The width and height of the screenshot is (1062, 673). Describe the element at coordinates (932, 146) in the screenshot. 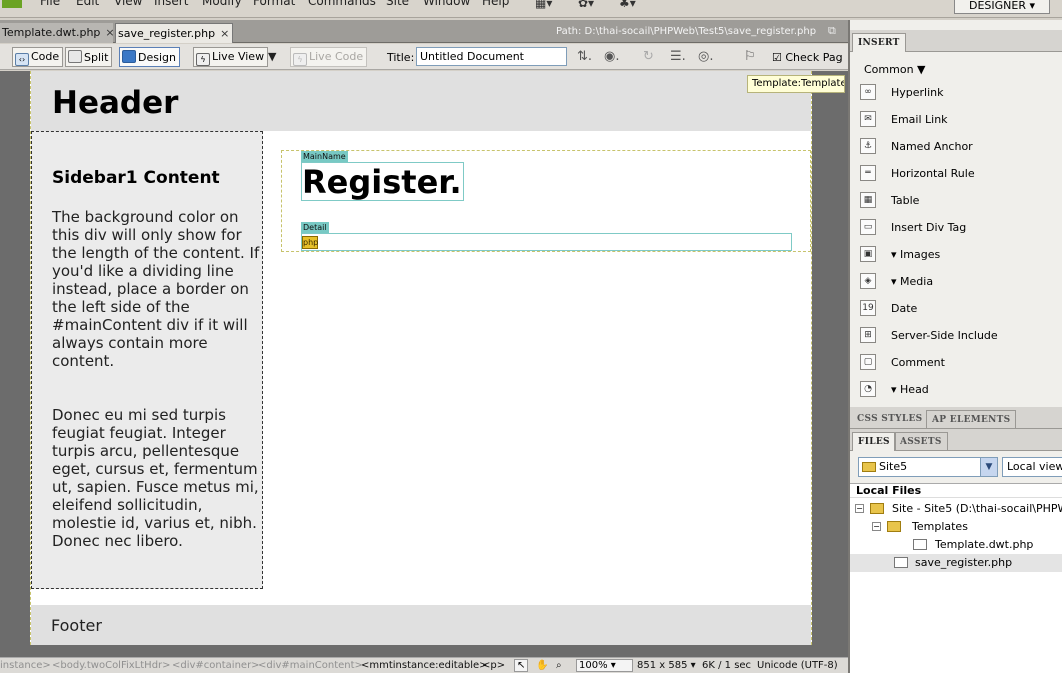

I see `insert-item-label: Named Anchor` at that location.